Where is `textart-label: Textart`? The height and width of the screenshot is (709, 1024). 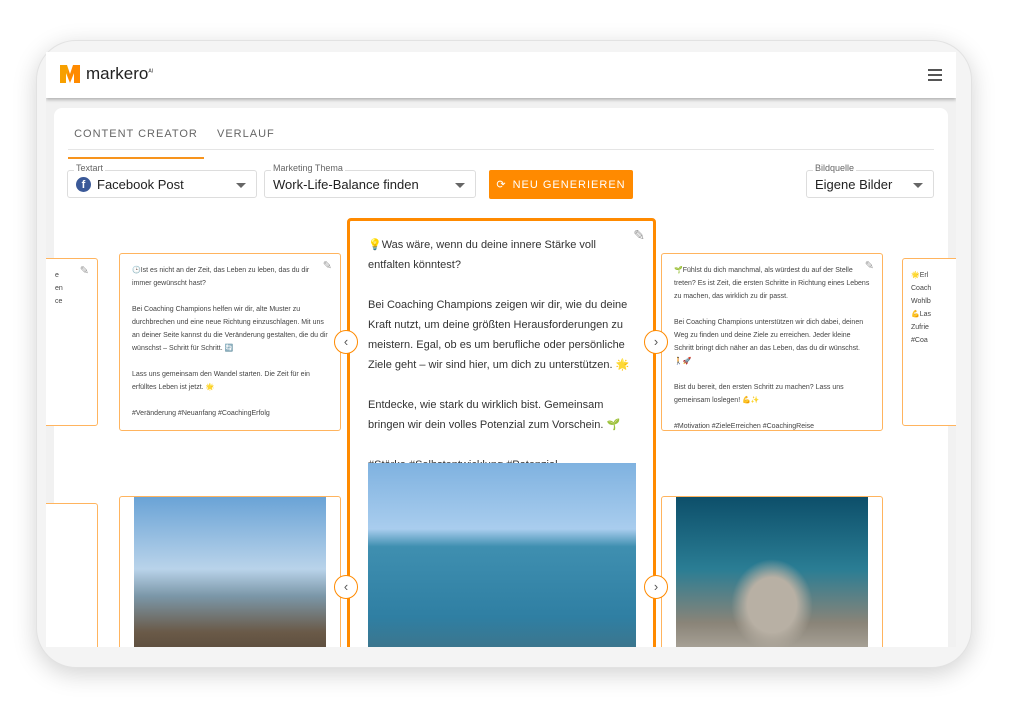
textart-label: Textart is located at coordinates (90, 168).